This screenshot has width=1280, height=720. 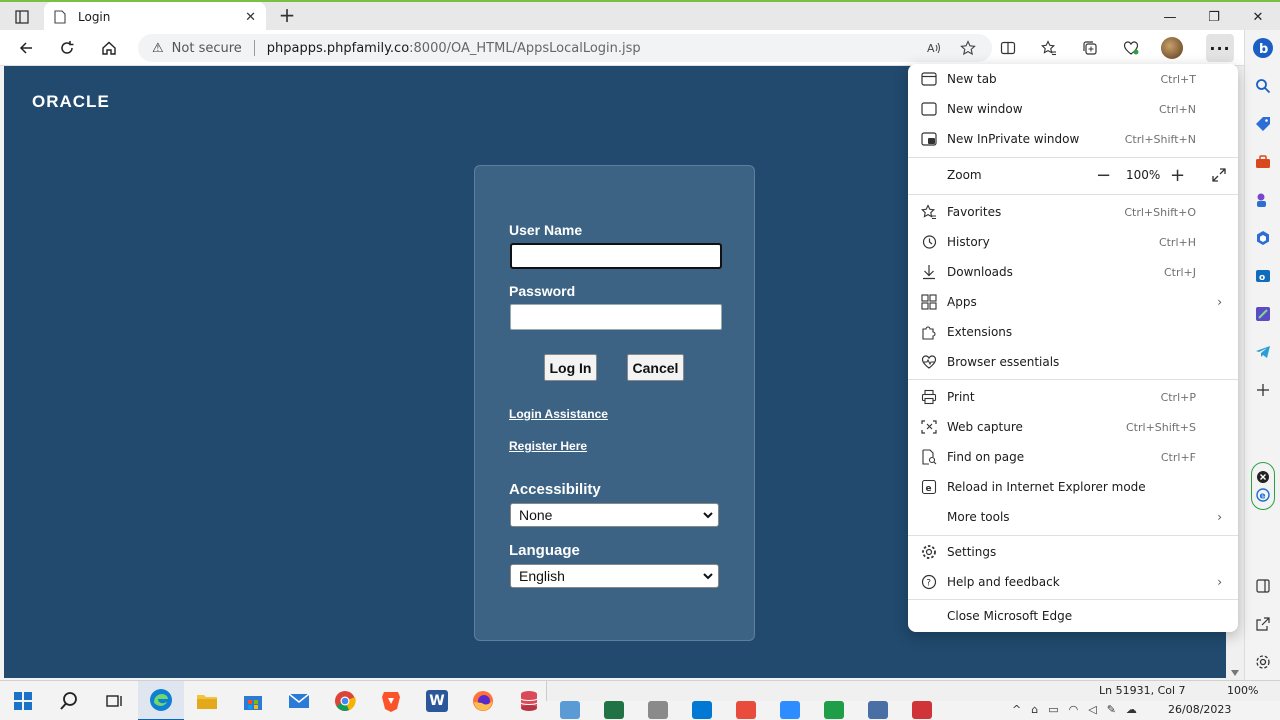 I want to click on read-aloud-icon: A, so click(x=934, y=48).